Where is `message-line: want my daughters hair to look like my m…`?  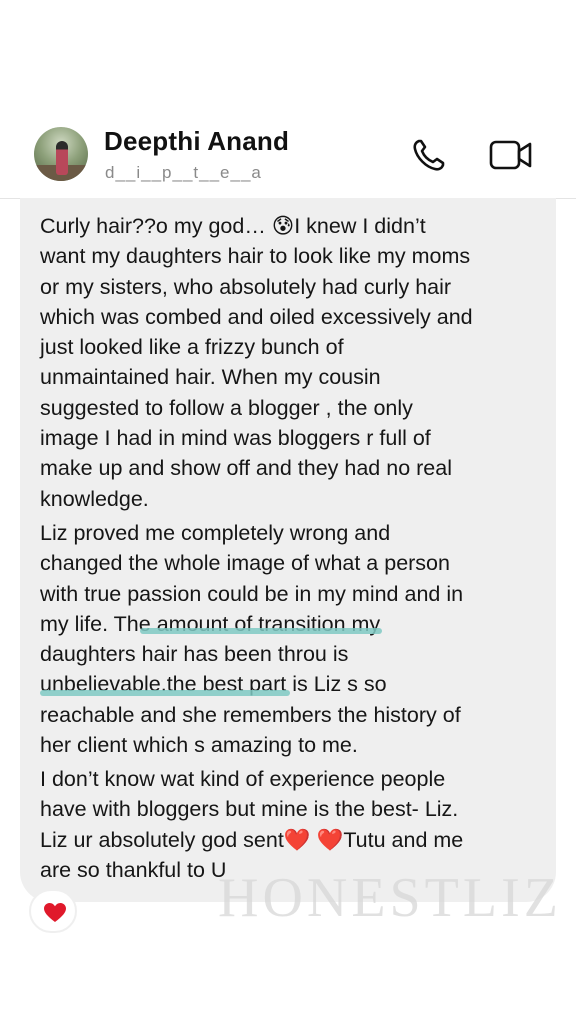
message-line: want my daughters hair to look like my m… is located at coordinates (255, 256).